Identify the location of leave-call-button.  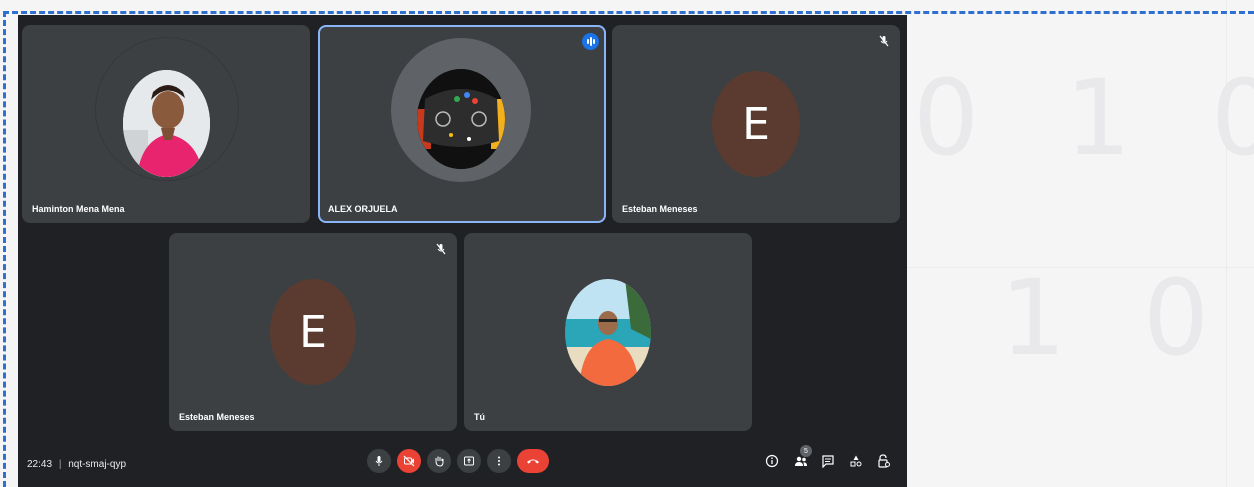
(533, 461).